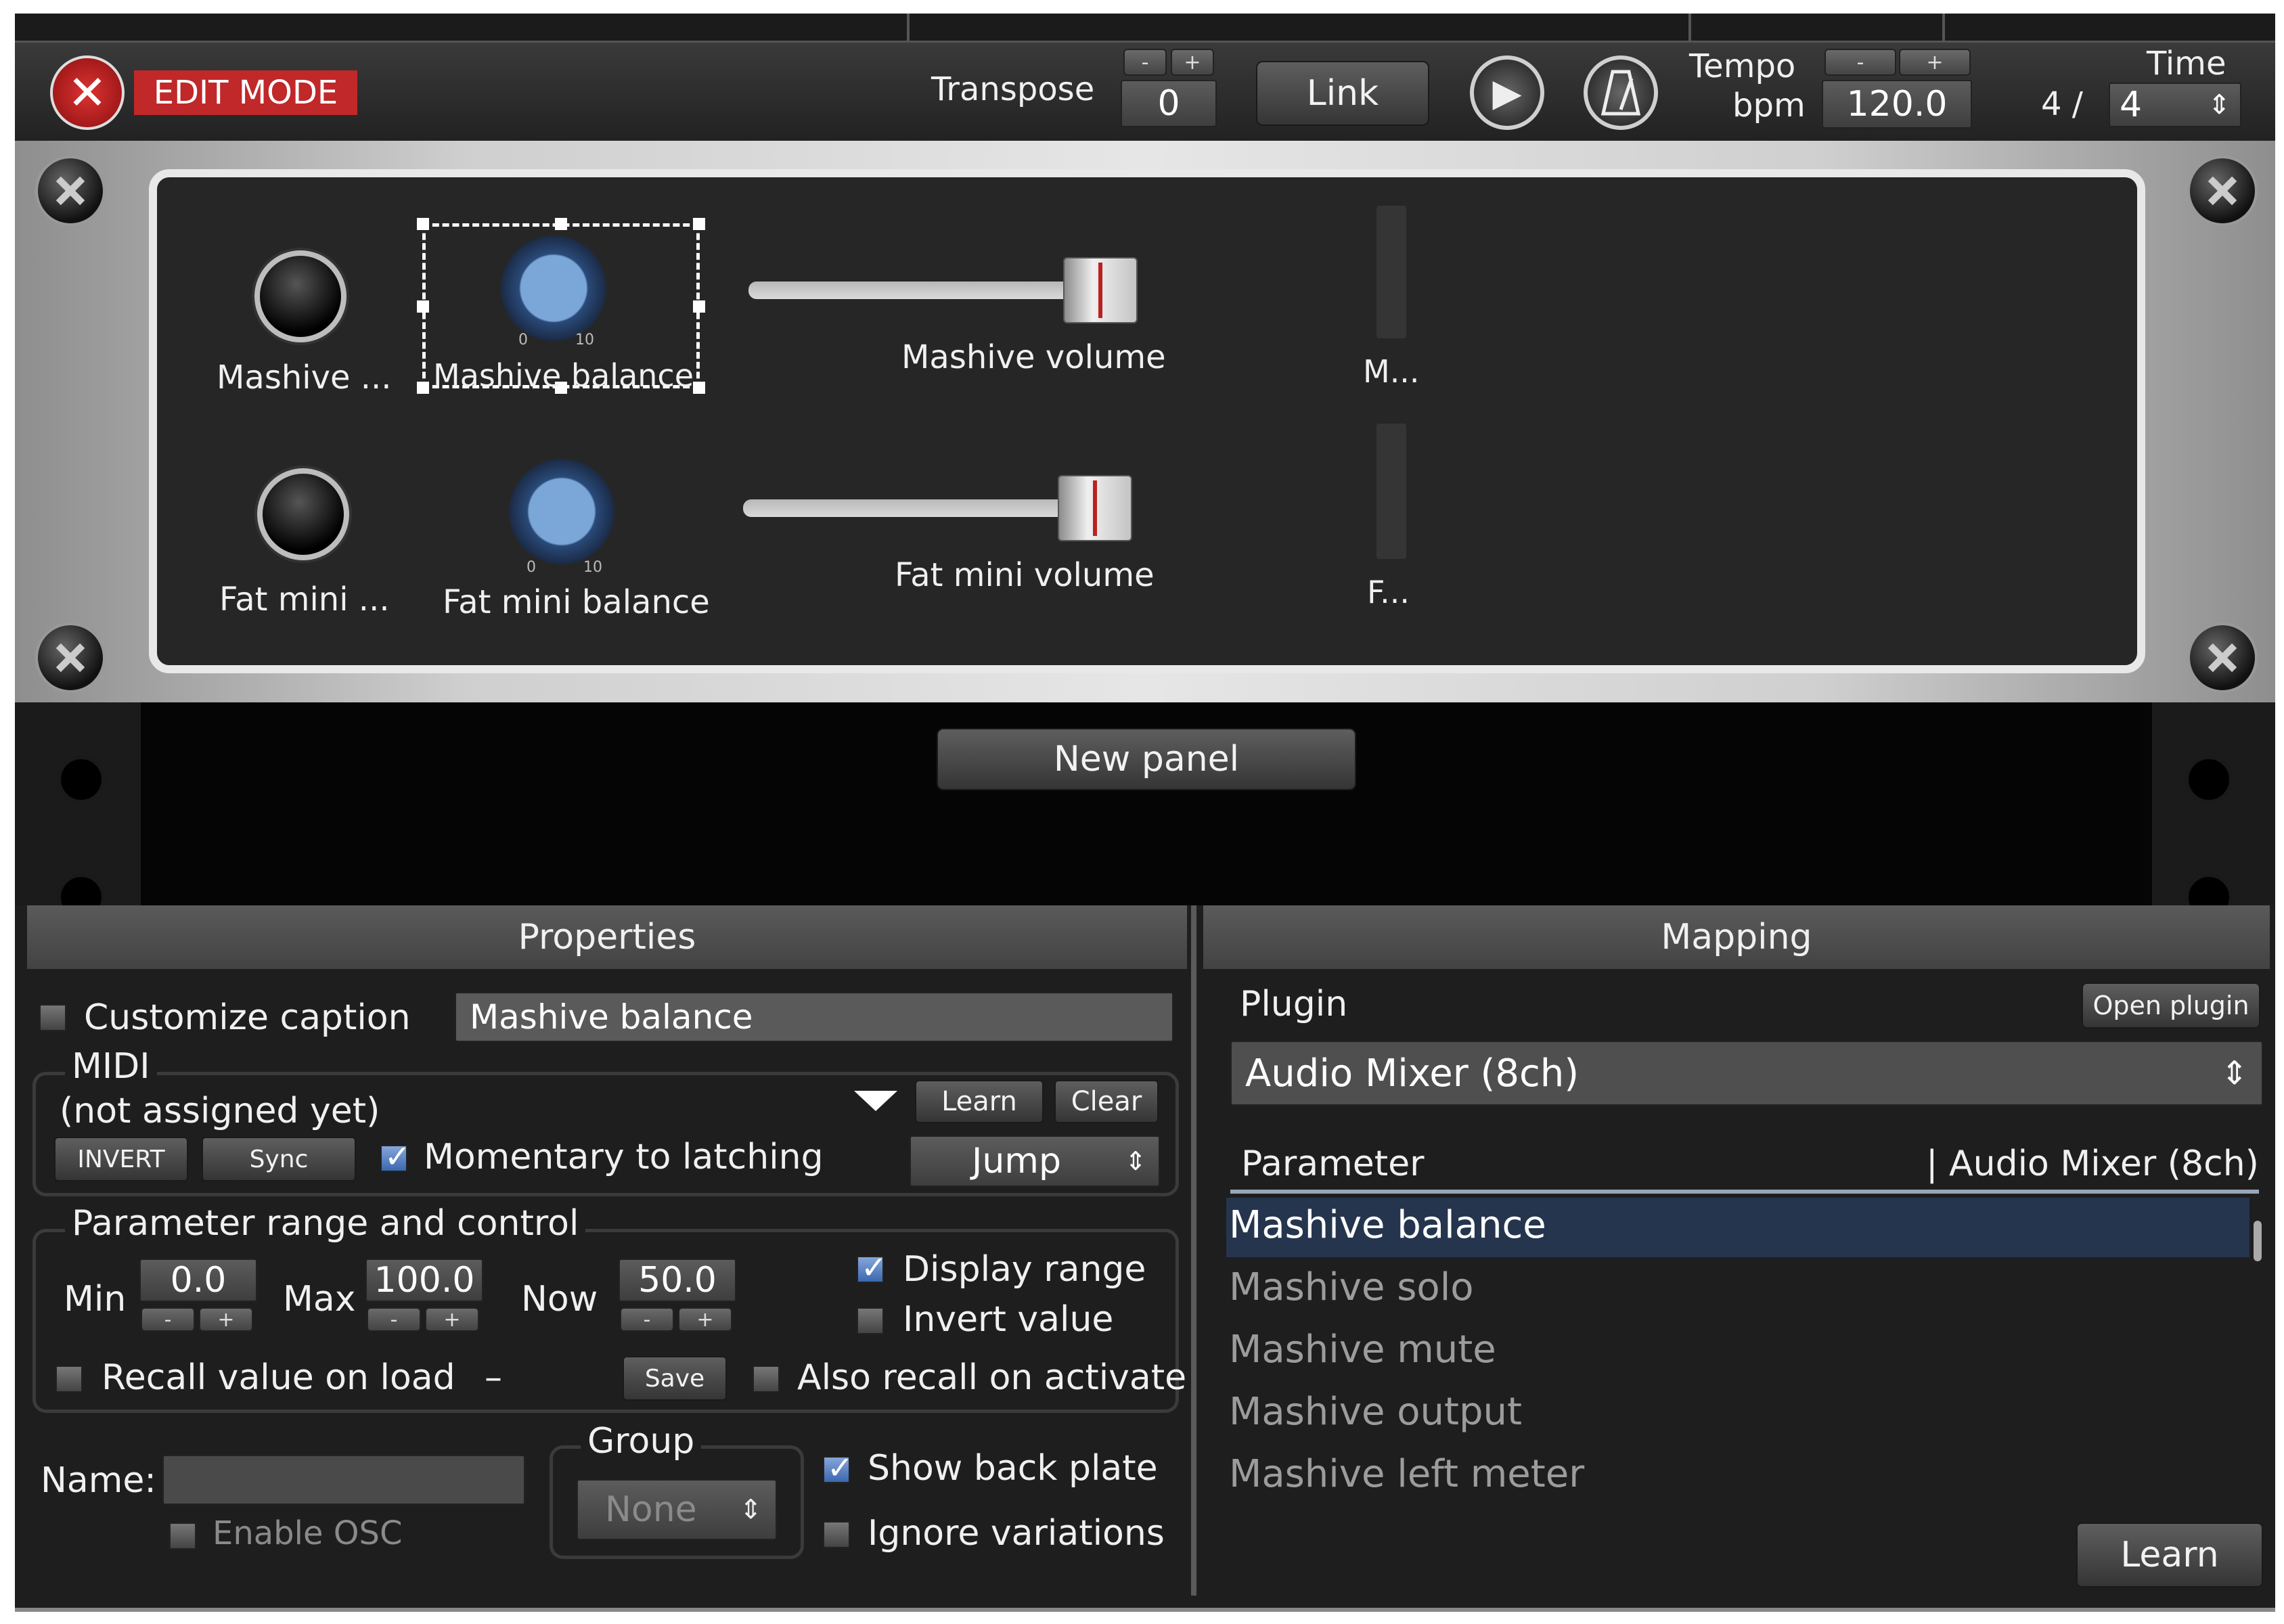 This screenshot has height=1624, width=2284. Describe the element at coordinates (1362, 1350) in the screenshot. I see `list-item: Mashive mute` at that location.